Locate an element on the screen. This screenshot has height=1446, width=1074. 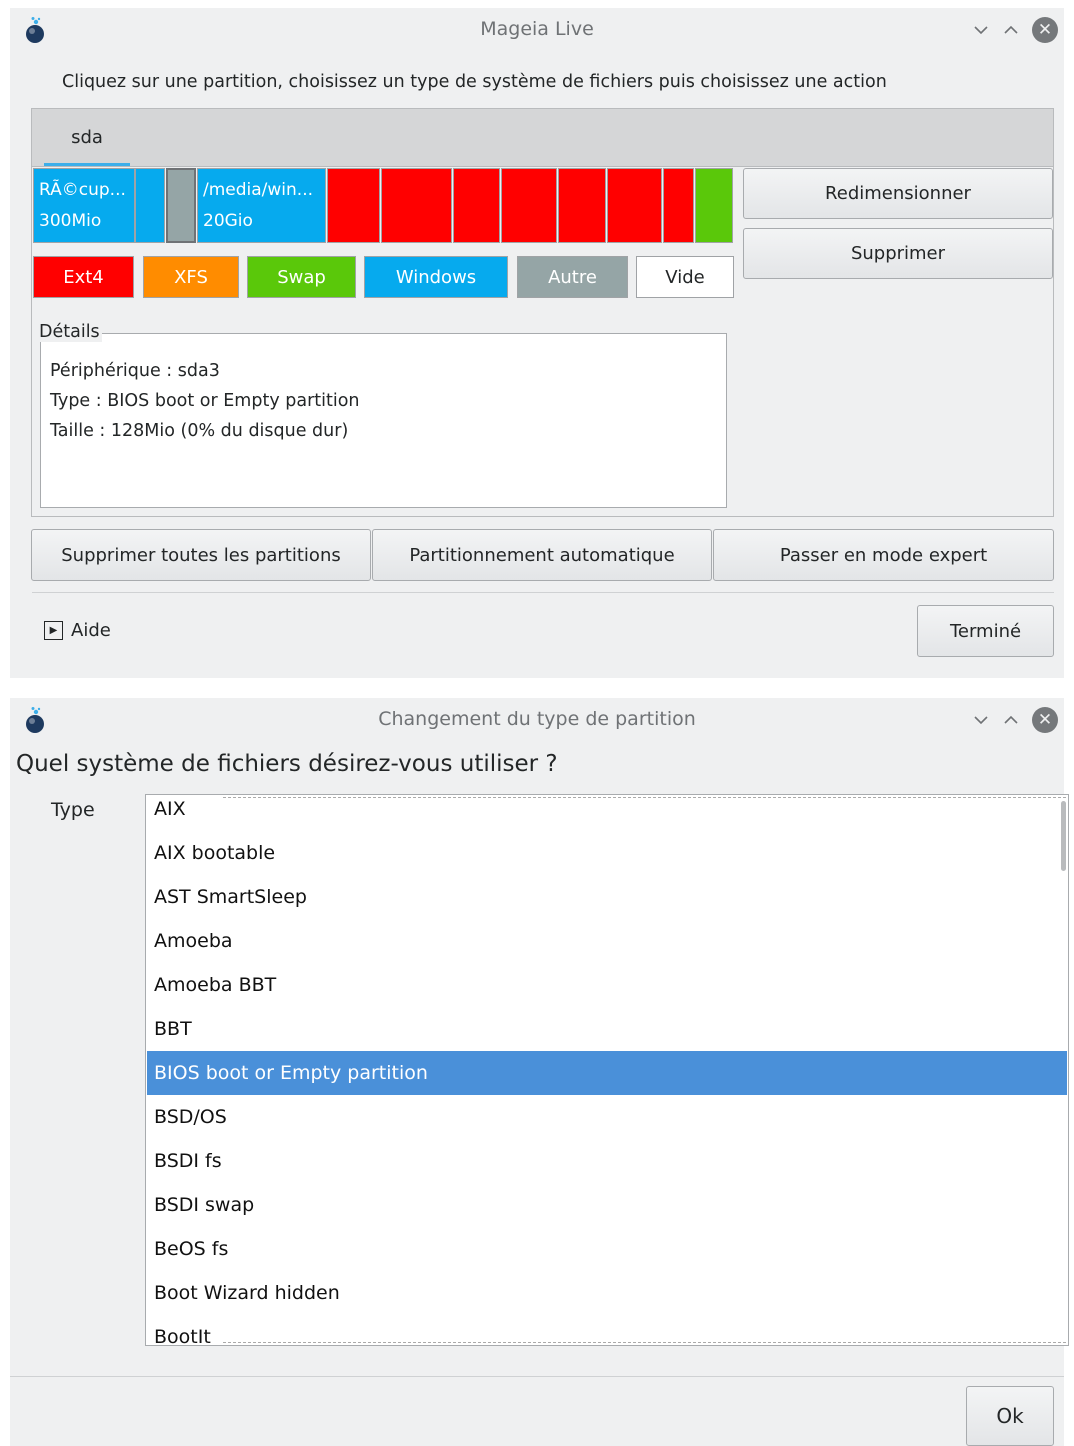
legend-autre-label: Autre is located at coordinates (572, 277).